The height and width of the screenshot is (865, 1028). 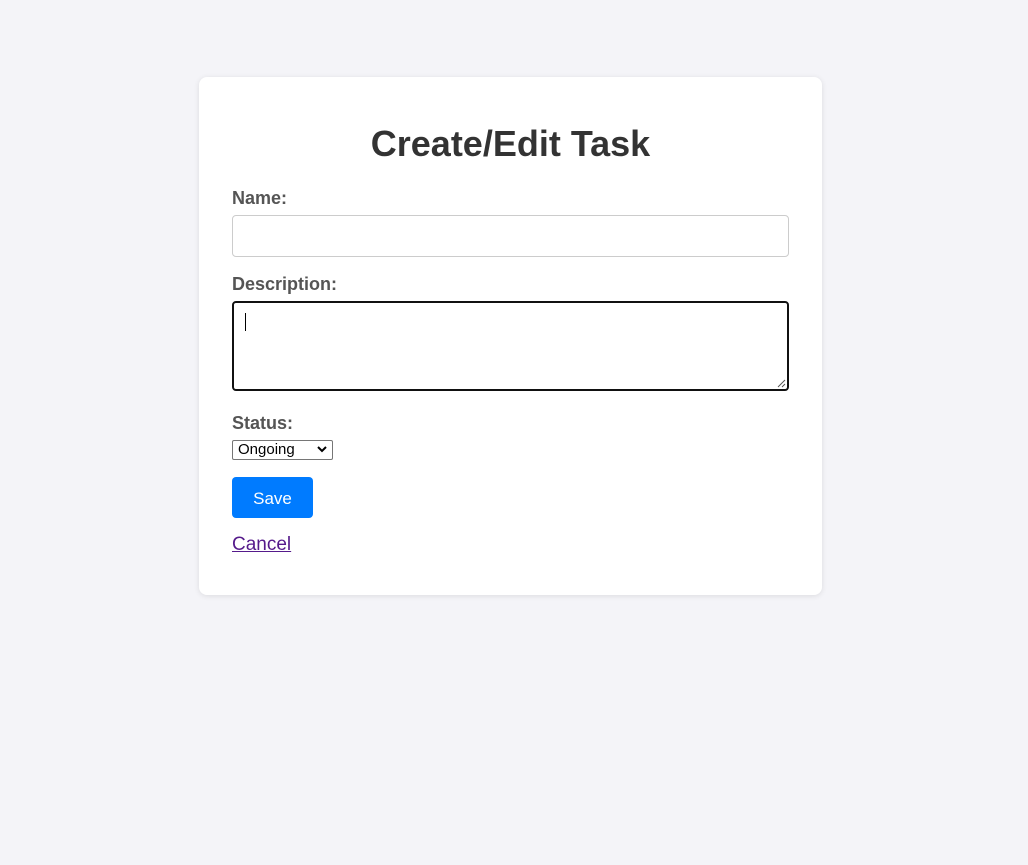 What do you see at coordinates (781, 383) in the screenshot?
I see `resize-grip-icon` at bounding box center [781, 383].